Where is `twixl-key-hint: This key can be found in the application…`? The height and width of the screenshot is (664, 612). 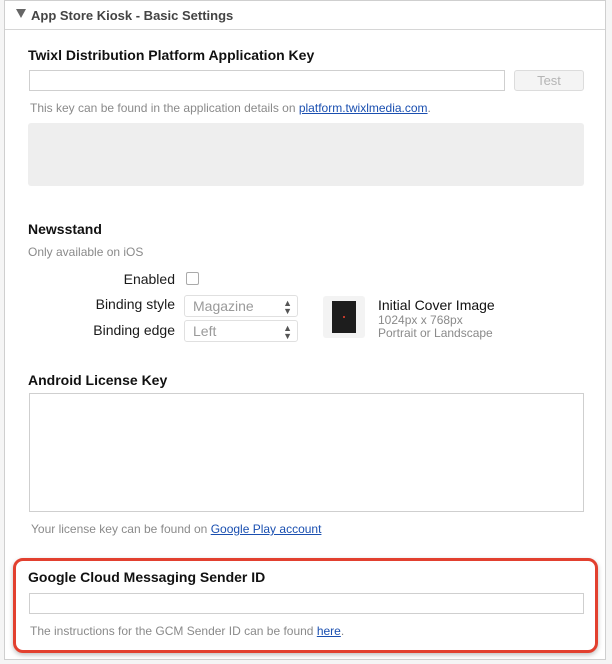 twixl-key-hint: This key can be found in the application… is located at coordinates (230, 108).